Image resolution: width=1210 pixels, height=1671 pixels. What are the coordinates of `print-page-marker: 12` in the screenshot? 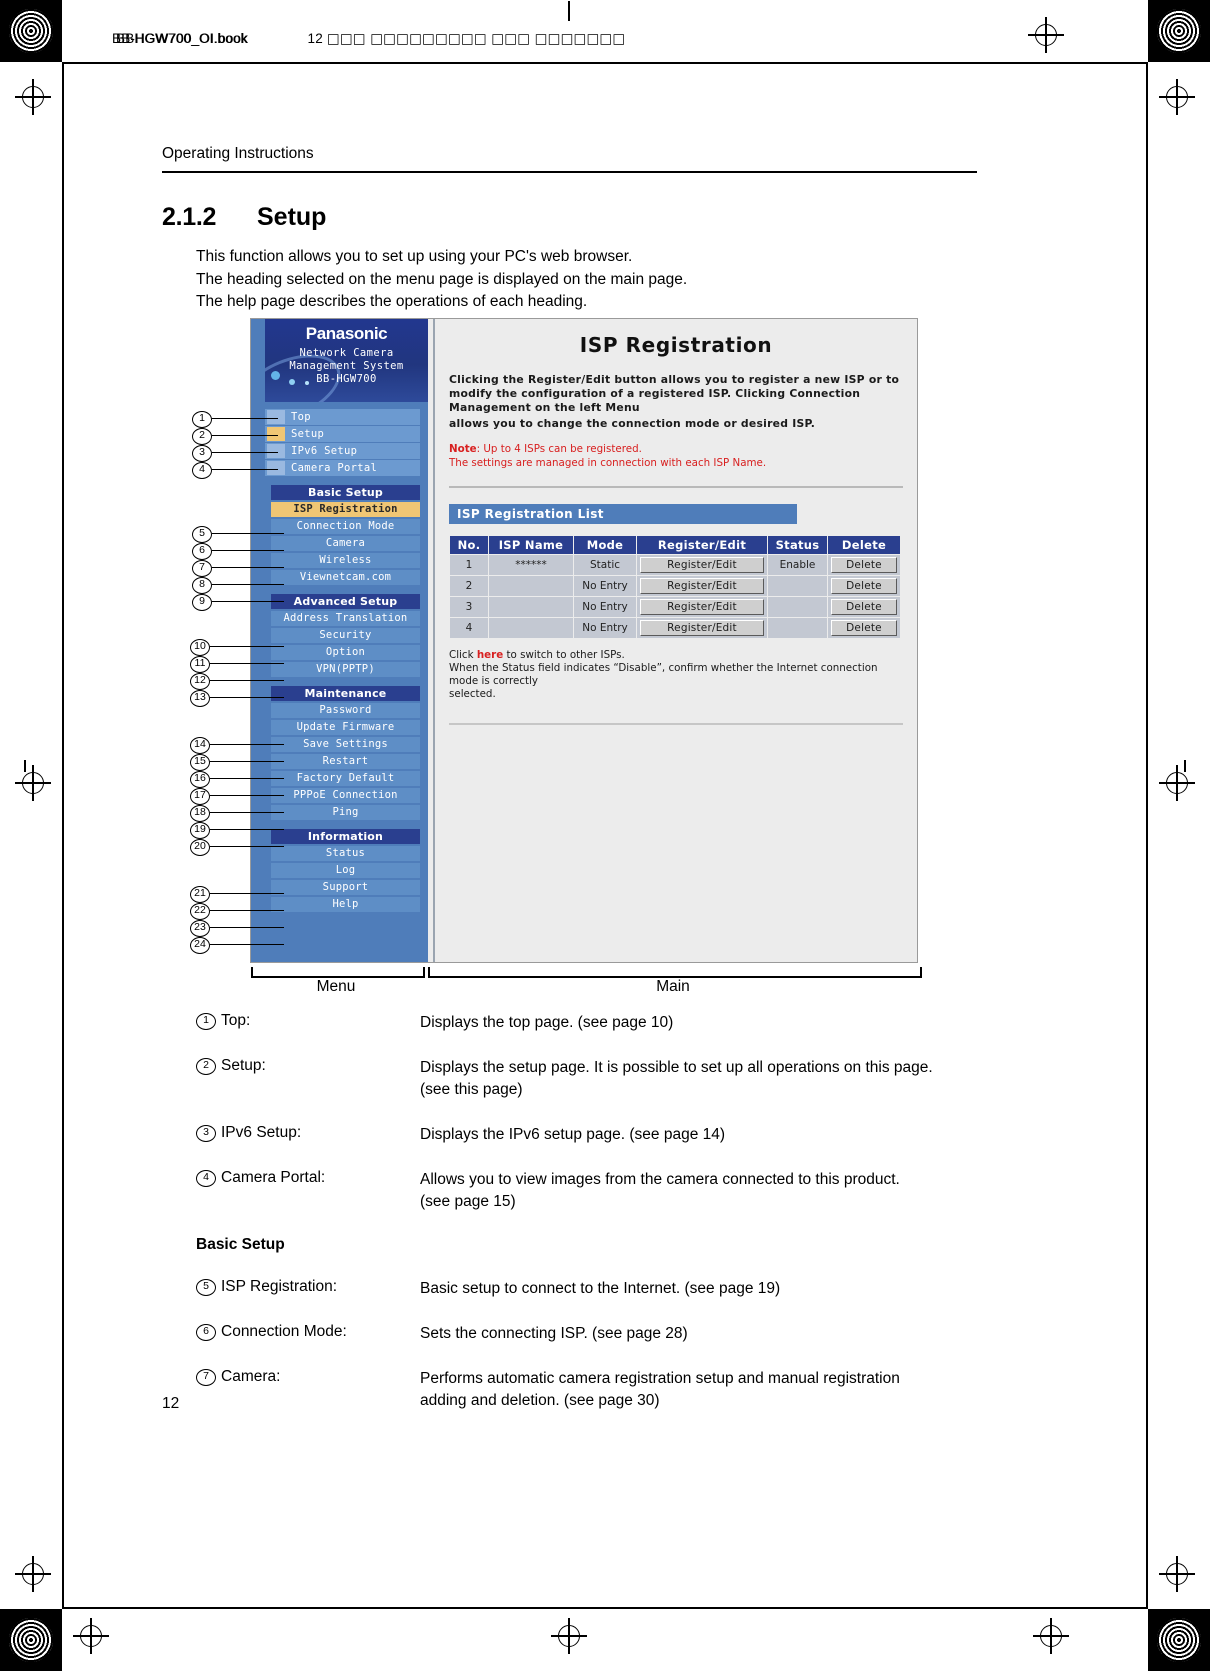 It's located at (315, 38).